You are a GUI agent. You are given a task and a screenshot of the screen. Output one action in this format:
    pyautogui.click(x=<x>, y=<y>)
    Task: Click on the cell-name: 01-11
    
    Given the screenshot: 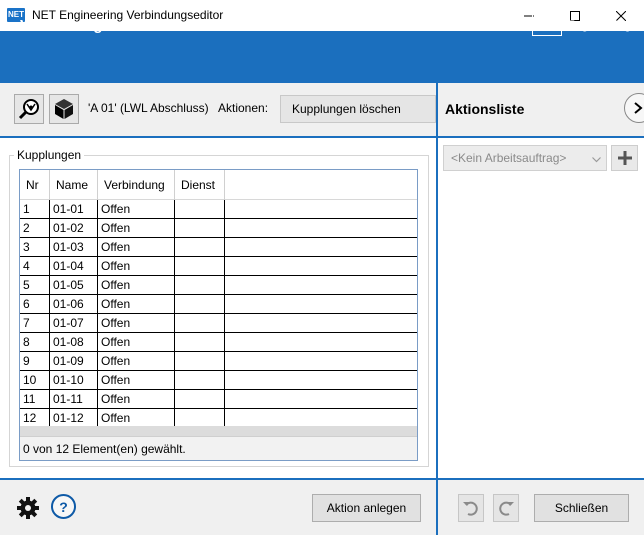 What is the action you would take?
    pyautogui.click(x=74, y=399)
    